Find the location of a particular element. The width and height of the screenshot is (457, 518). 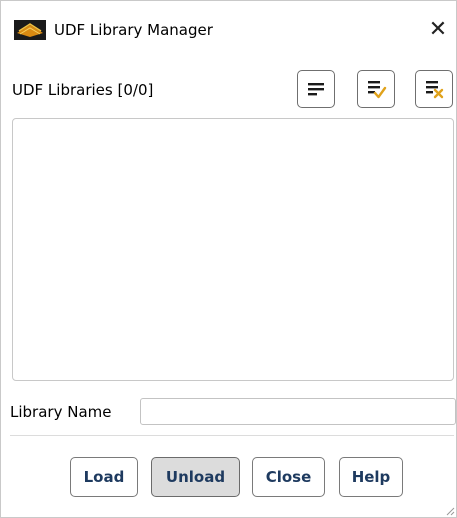

udf-libraries-label: UDF Libraries [0/0] is located at coordinates (82, 90).